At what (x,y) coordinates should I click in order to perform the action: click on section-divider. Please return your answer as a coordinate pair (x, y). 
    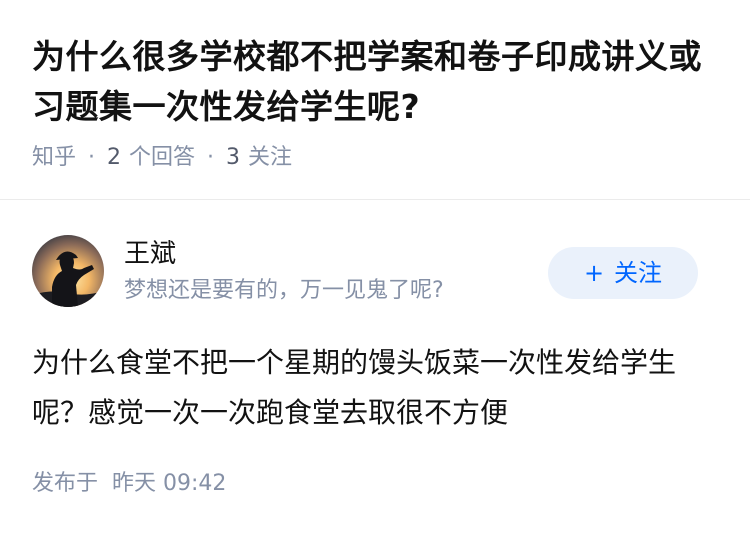
    Looking at the image, I should click on (375, 199).